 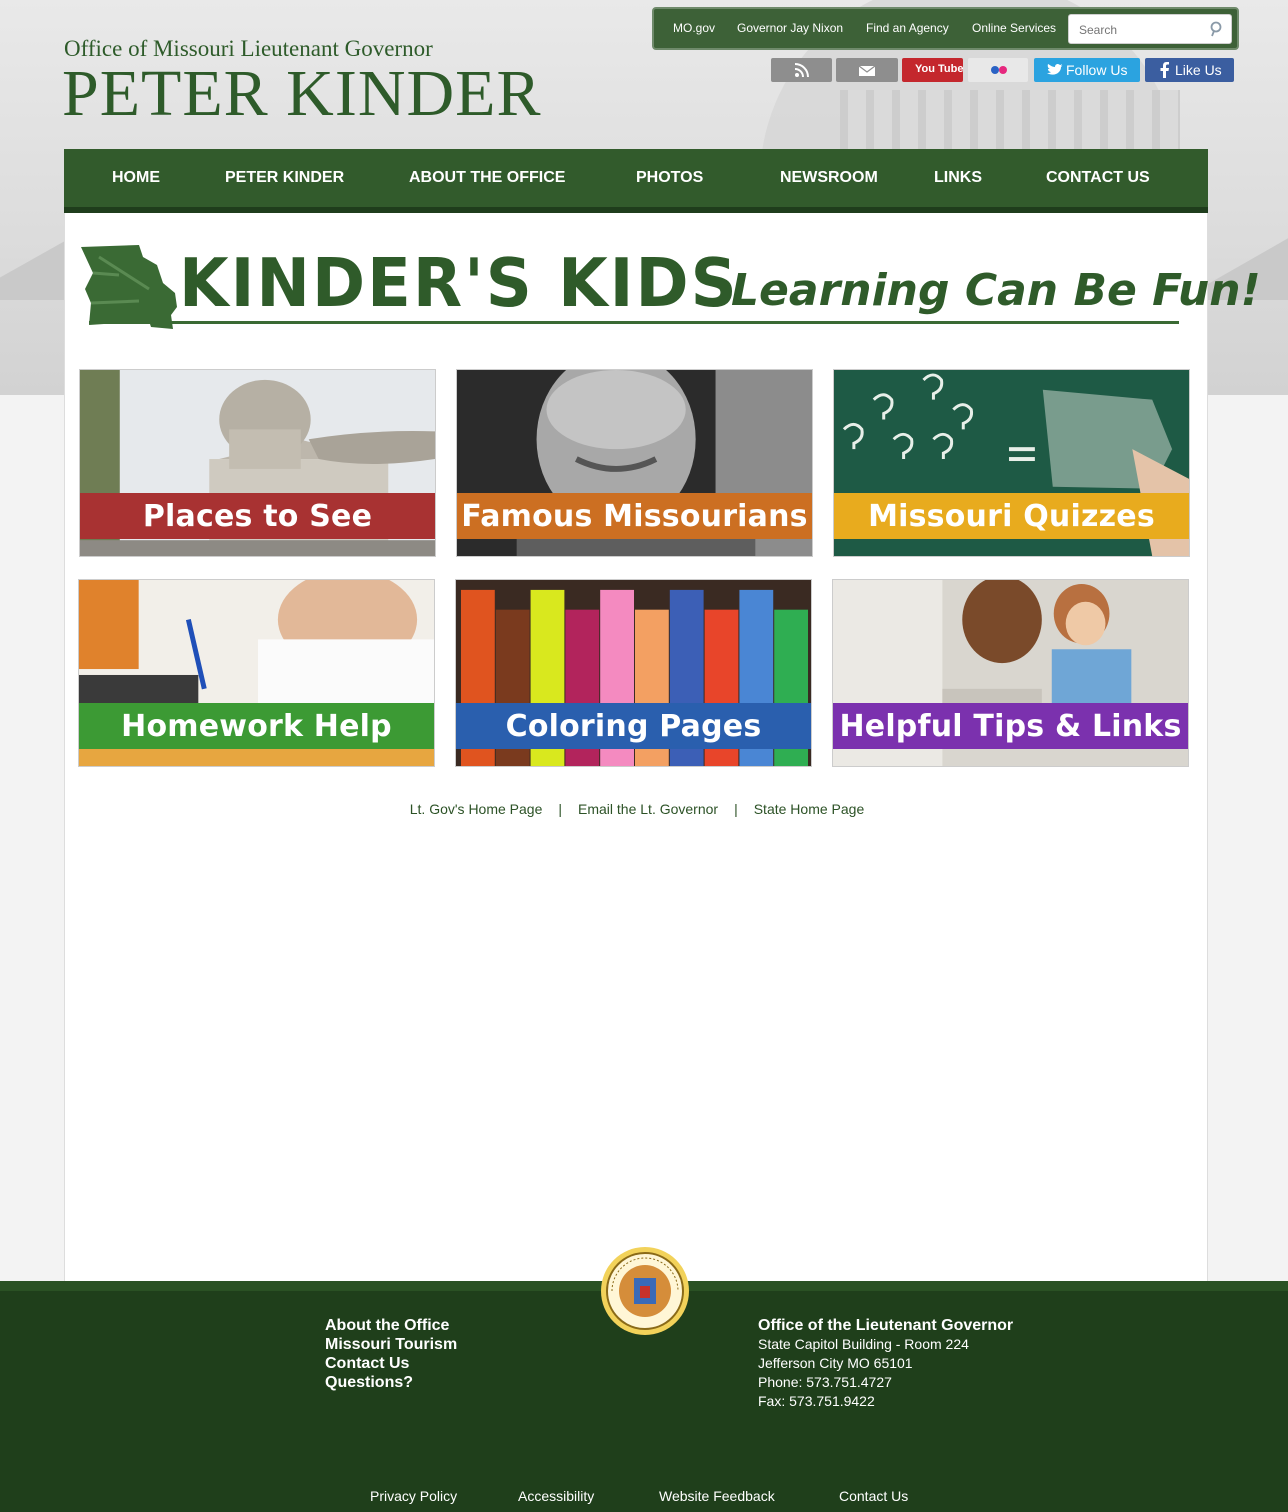 I want to click on search-input, so click(x=1139, y=30).